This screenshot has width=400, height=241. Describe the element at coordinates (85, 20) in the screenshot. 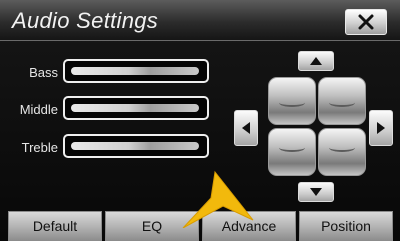

I see `page-title: Audio Settings` at that location.